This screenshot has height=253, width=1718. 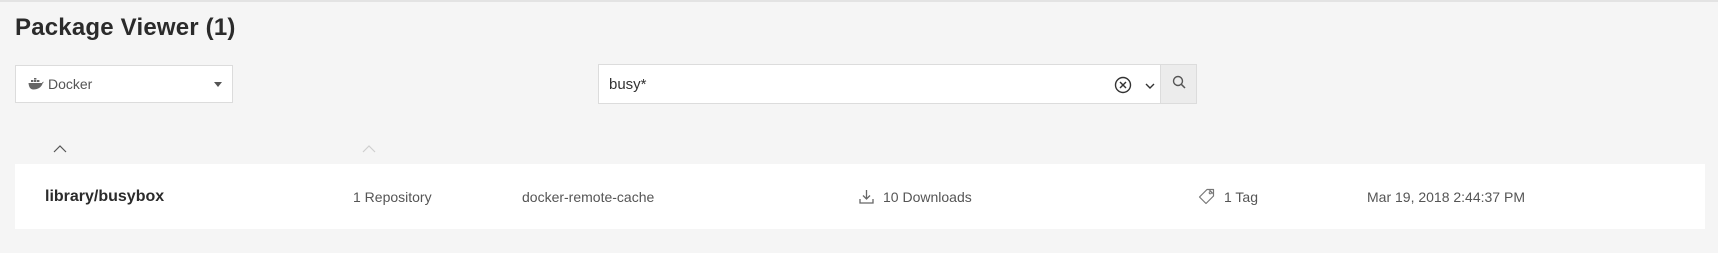 I want to click on docker-icon, so click(x=36, y=84).